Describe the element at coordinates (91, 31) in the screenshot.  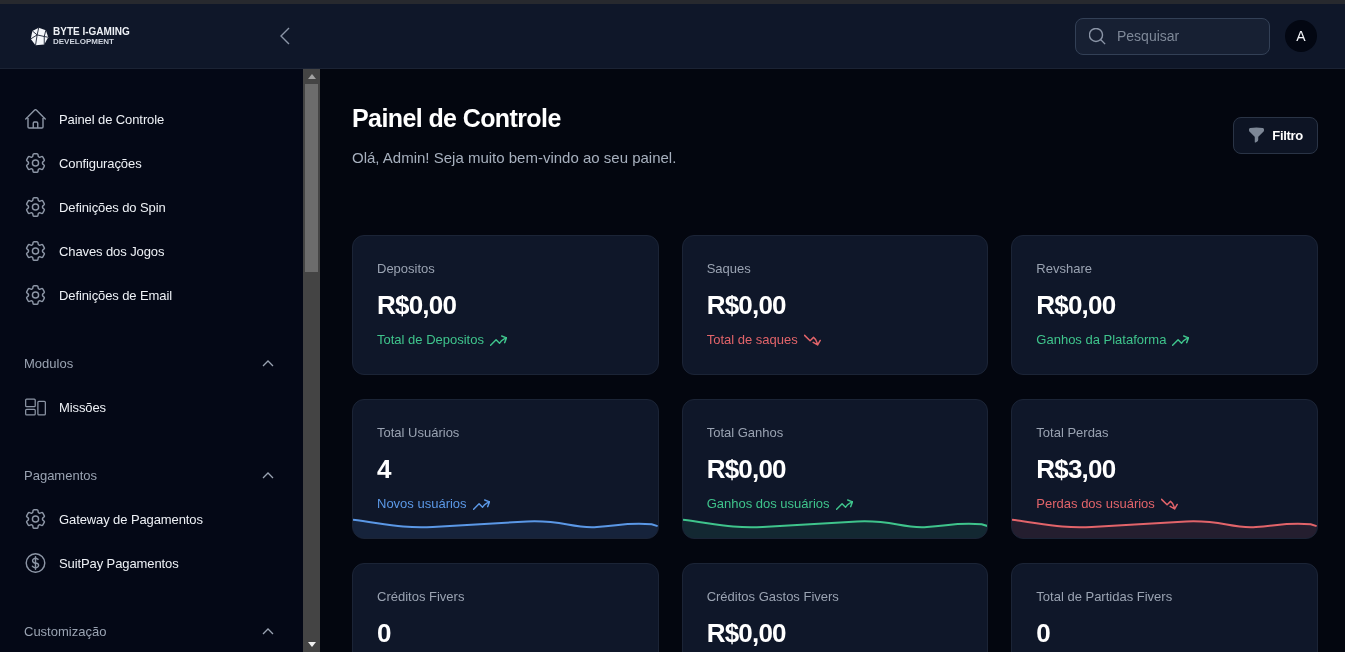
I see `logo-text: BYTE I-GAMING` at that location.